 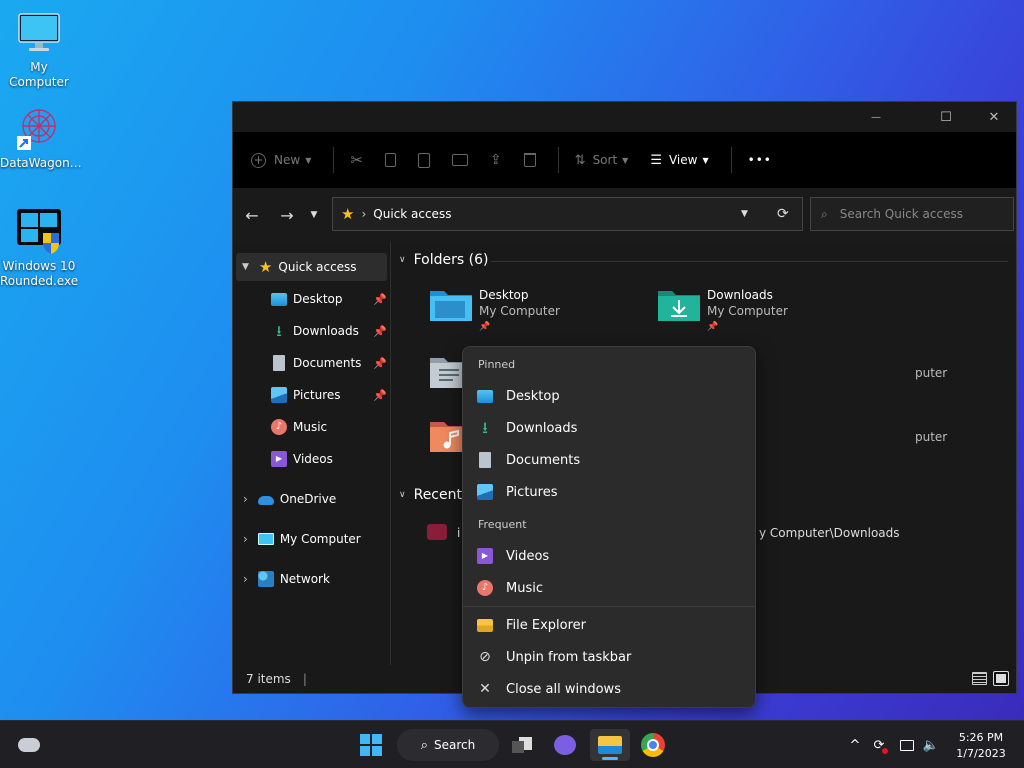 What do you see at coordinates (39, 231) in the screenshot?
I see `windows-exe-icon` at bounding box center [39, 231].